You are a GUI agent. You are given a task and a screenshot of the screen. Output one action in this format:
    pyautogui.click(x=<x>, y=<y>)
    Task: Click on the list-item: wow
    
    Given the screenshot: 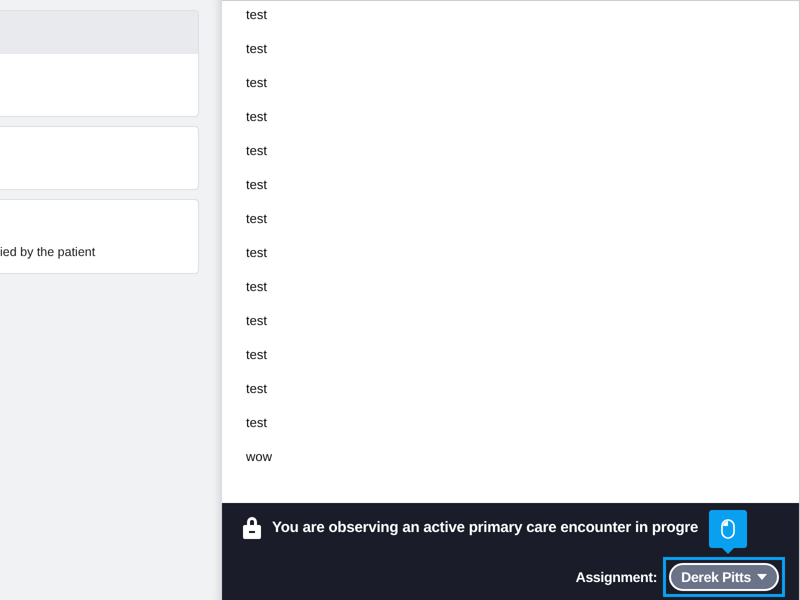 What is the action you would take?
    pyautogui.click(x=260, y=457)
    